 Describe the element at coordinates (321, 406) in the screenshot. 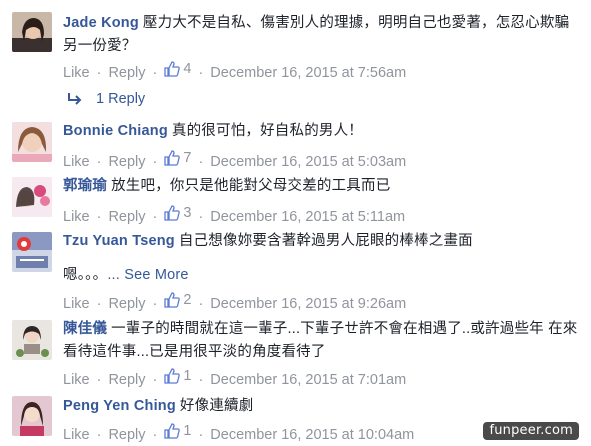

I see `comment-body: Peng Yen Ching 好像連續劇` at that location.